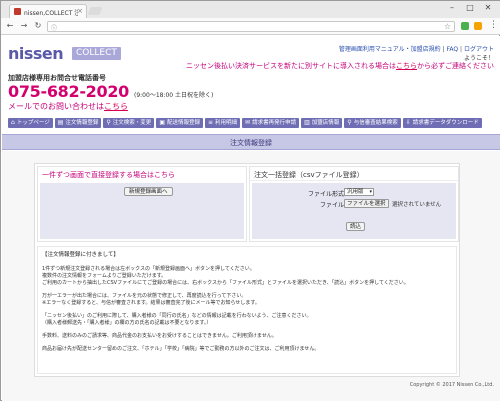 The image size is (500, 401). I want to click on logo-badge: COLLECT, so click(96, 53).